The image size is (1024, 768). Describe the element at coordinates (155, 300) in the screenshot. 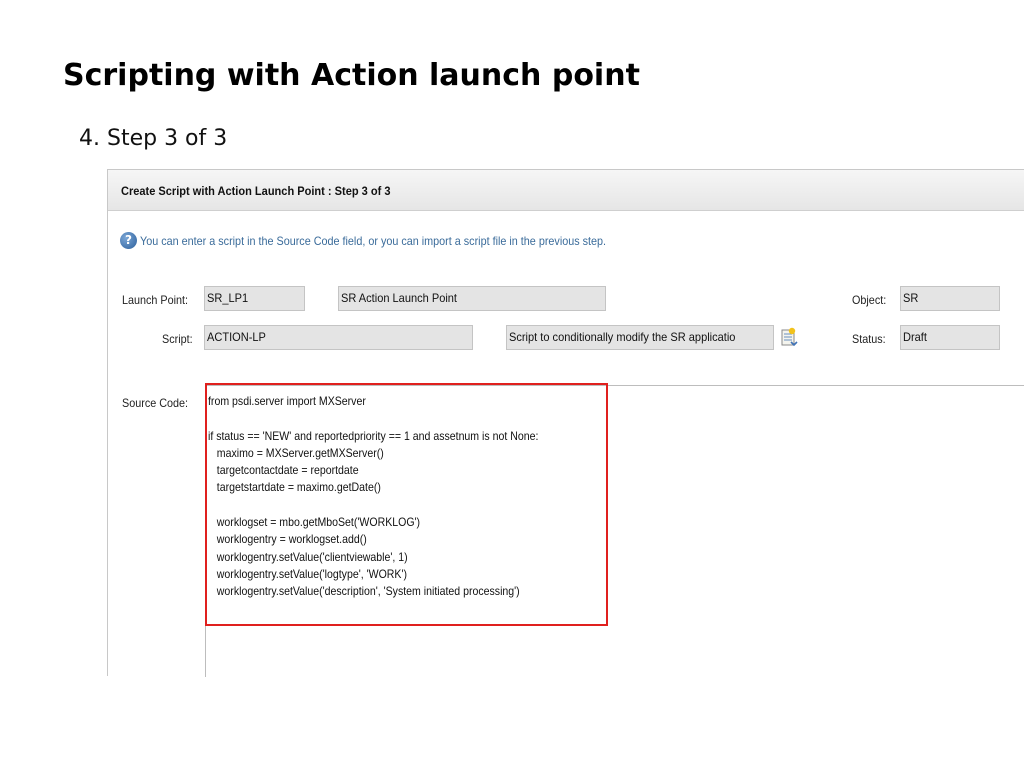

I see `launch-point-label: Launch Point:` at that location.